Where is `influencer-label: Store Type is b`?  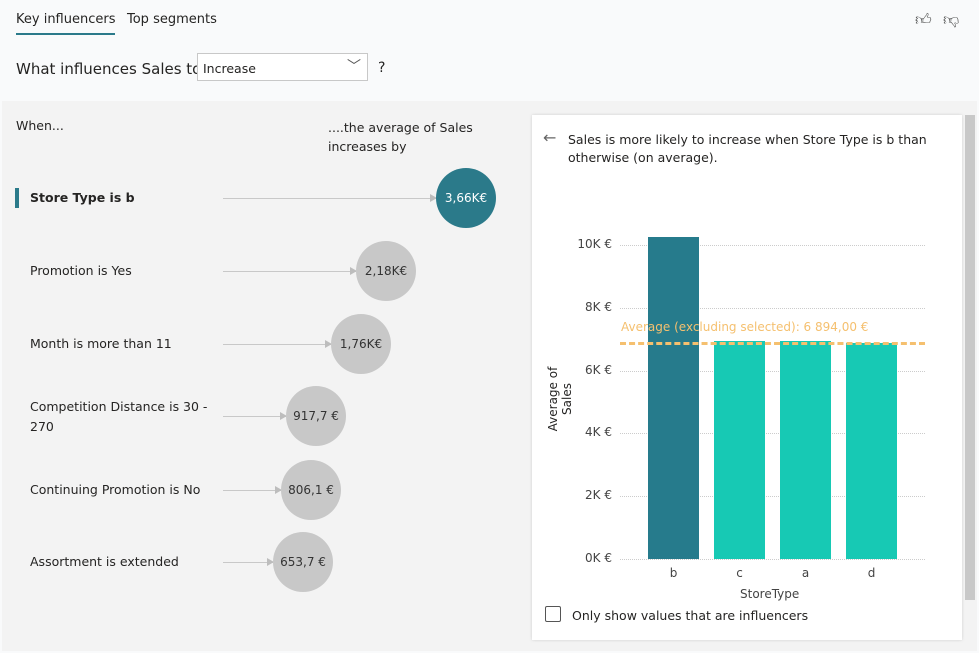
influencer-label: Store Type is b is located at coordinates (125, 198).